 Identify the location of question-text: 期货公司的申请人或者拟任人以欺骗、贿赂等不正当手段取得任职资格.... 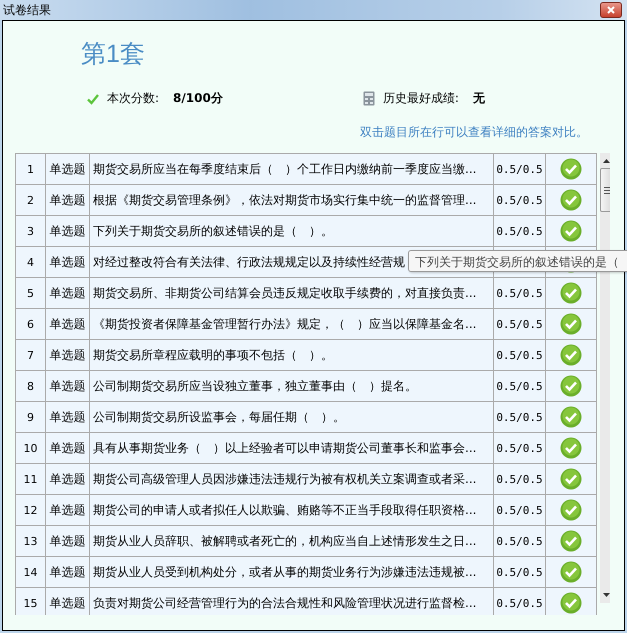
(292, 510).